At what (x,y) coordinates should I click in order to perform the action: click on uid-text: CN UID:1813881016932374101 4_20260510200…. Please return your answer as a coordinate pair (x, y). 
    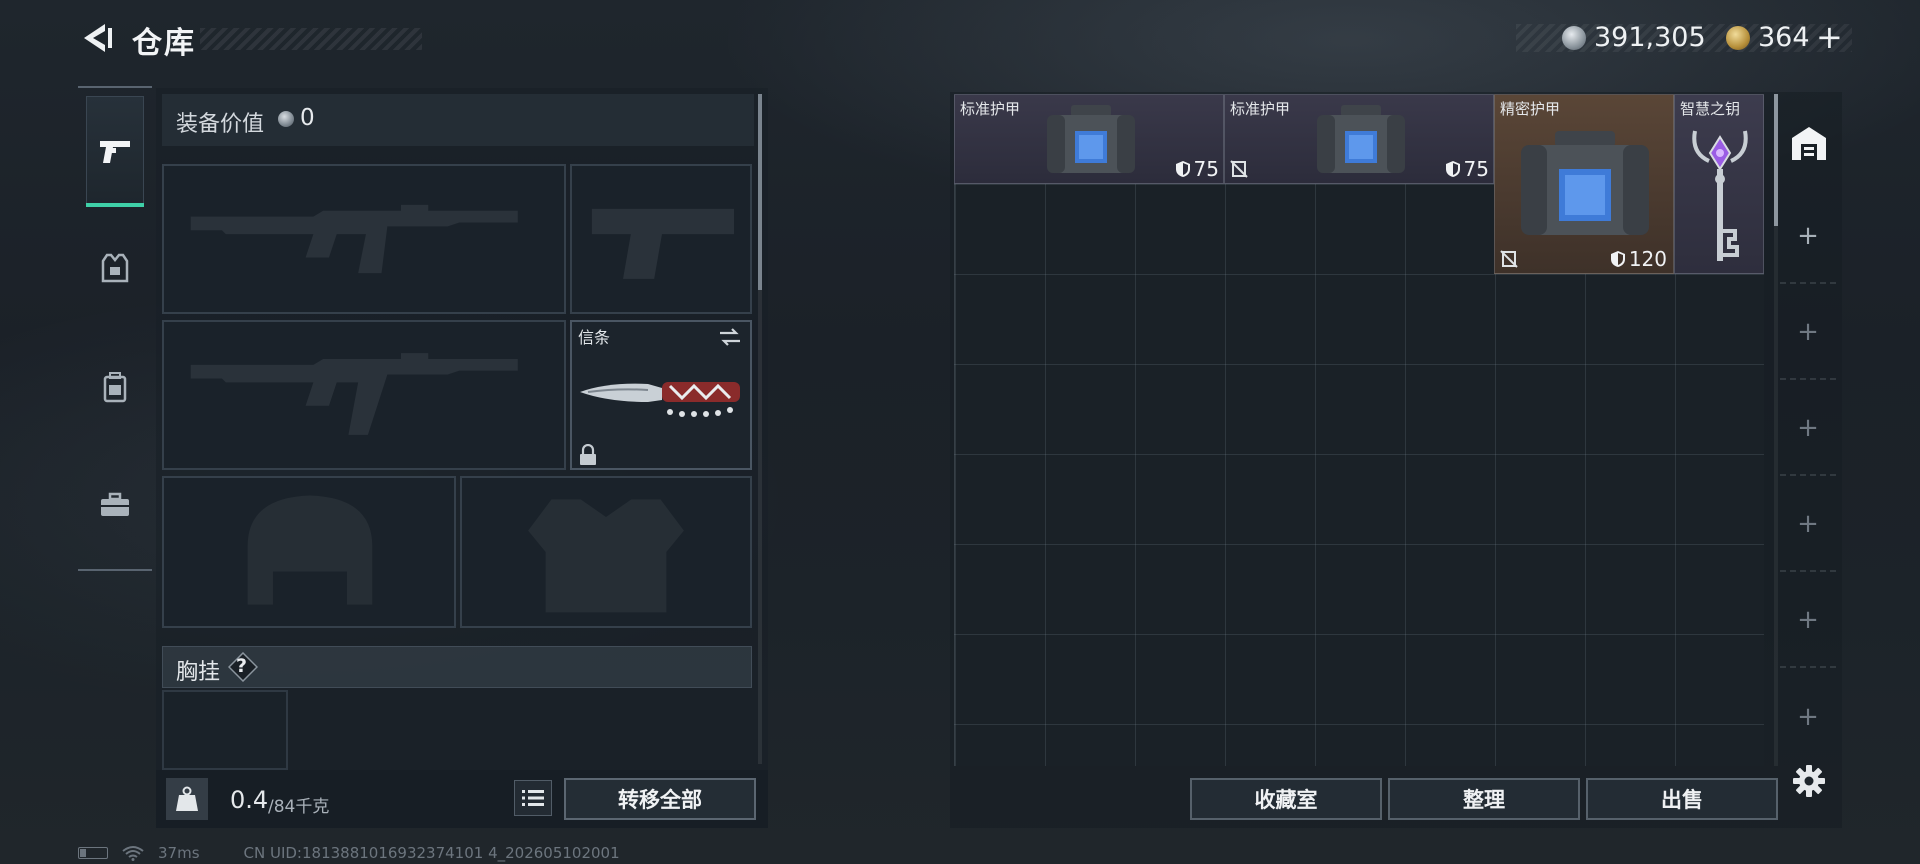
    Looking at the image, I should click on (431, 853).